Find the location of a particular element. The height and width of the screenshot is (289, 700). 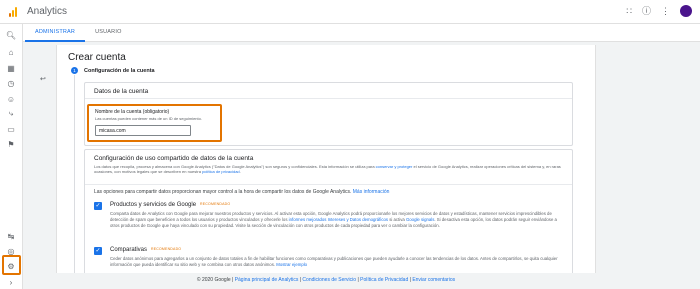

footer-link-privacy: Política de Privacidad is located at coordinates (384, 280).